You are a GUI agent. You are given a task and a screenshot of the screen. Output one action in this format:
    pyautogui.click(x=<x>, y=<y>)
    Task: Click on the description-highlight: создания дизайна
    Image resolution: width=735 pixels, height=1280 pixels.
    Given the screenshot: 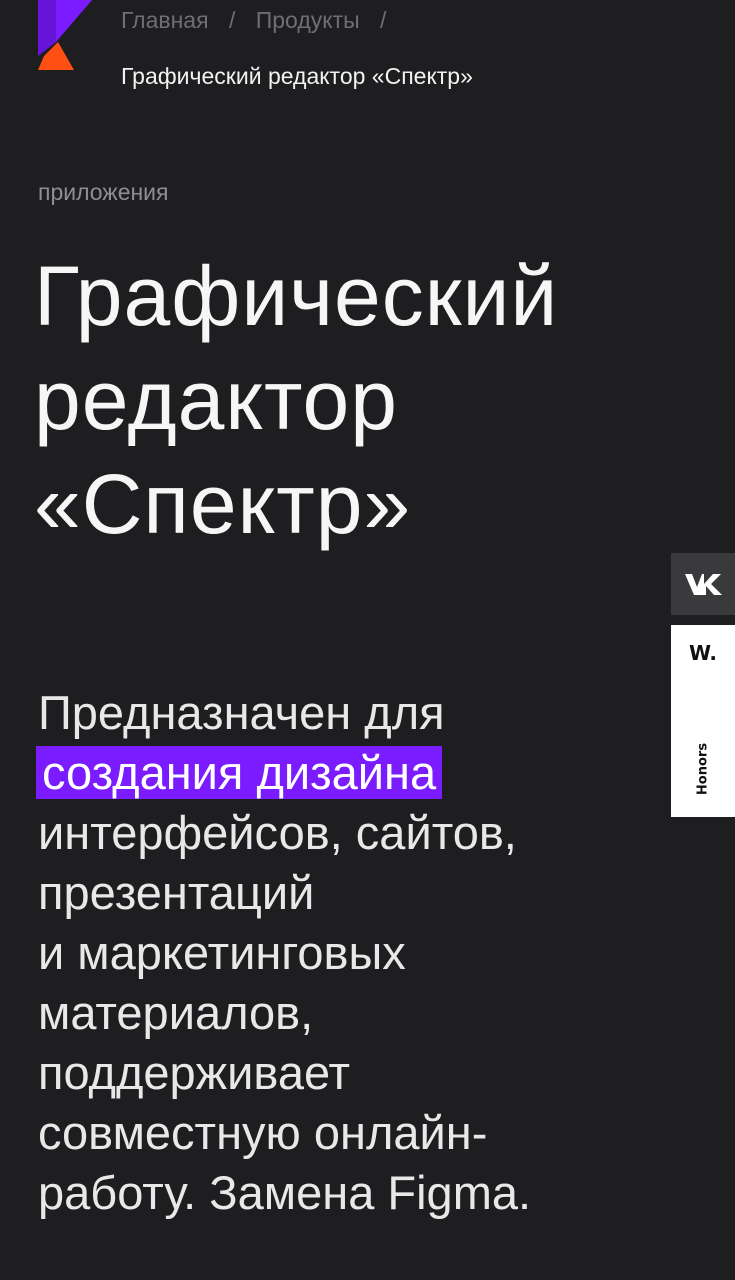 What is the action you would take?
    pyautogui.click(x=239, y=772)
    